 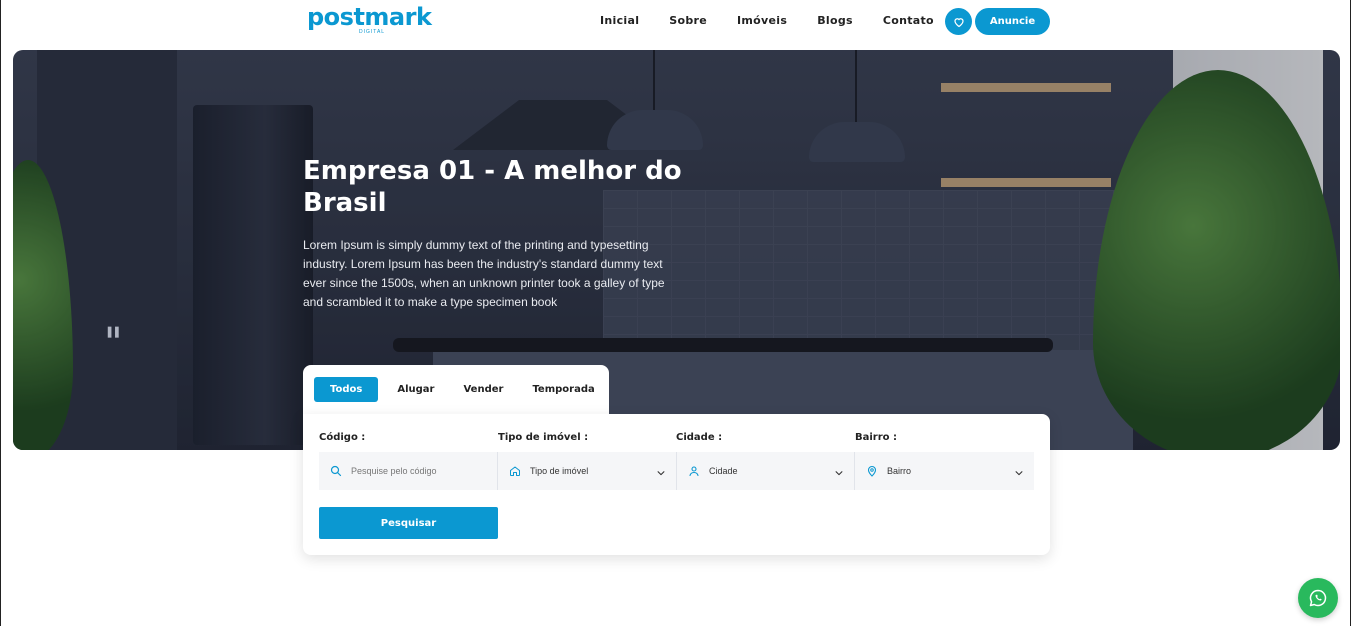 I want to click on city-label: Cidade :, so click(x=699, y=437).